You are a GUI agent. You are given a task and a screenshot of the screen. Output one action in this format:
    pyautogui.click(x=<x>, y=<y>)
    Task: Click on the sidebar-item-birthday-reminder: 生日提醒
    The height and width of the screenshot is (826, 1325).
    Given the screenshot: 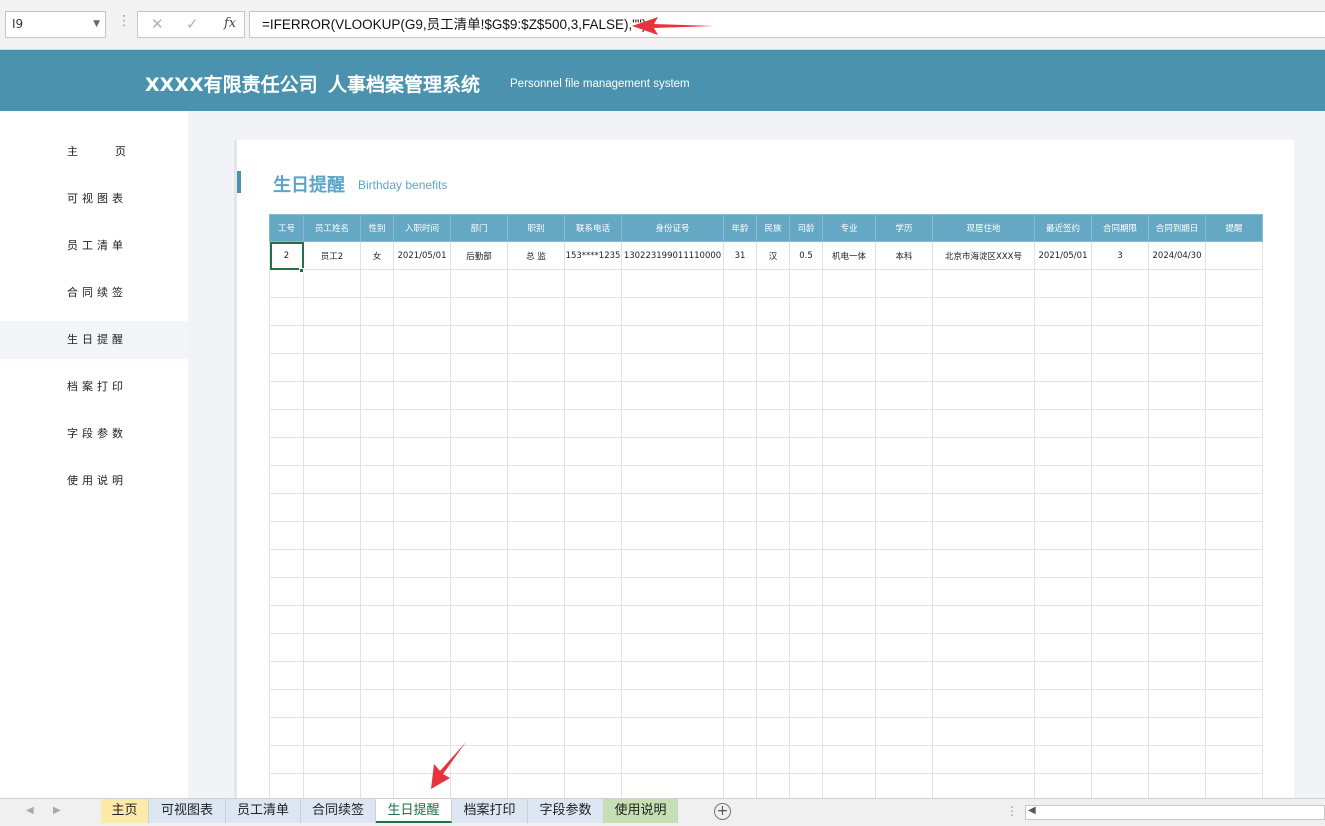 What is the action you would take?
    pyautogui.click(x=94, y=340)
    